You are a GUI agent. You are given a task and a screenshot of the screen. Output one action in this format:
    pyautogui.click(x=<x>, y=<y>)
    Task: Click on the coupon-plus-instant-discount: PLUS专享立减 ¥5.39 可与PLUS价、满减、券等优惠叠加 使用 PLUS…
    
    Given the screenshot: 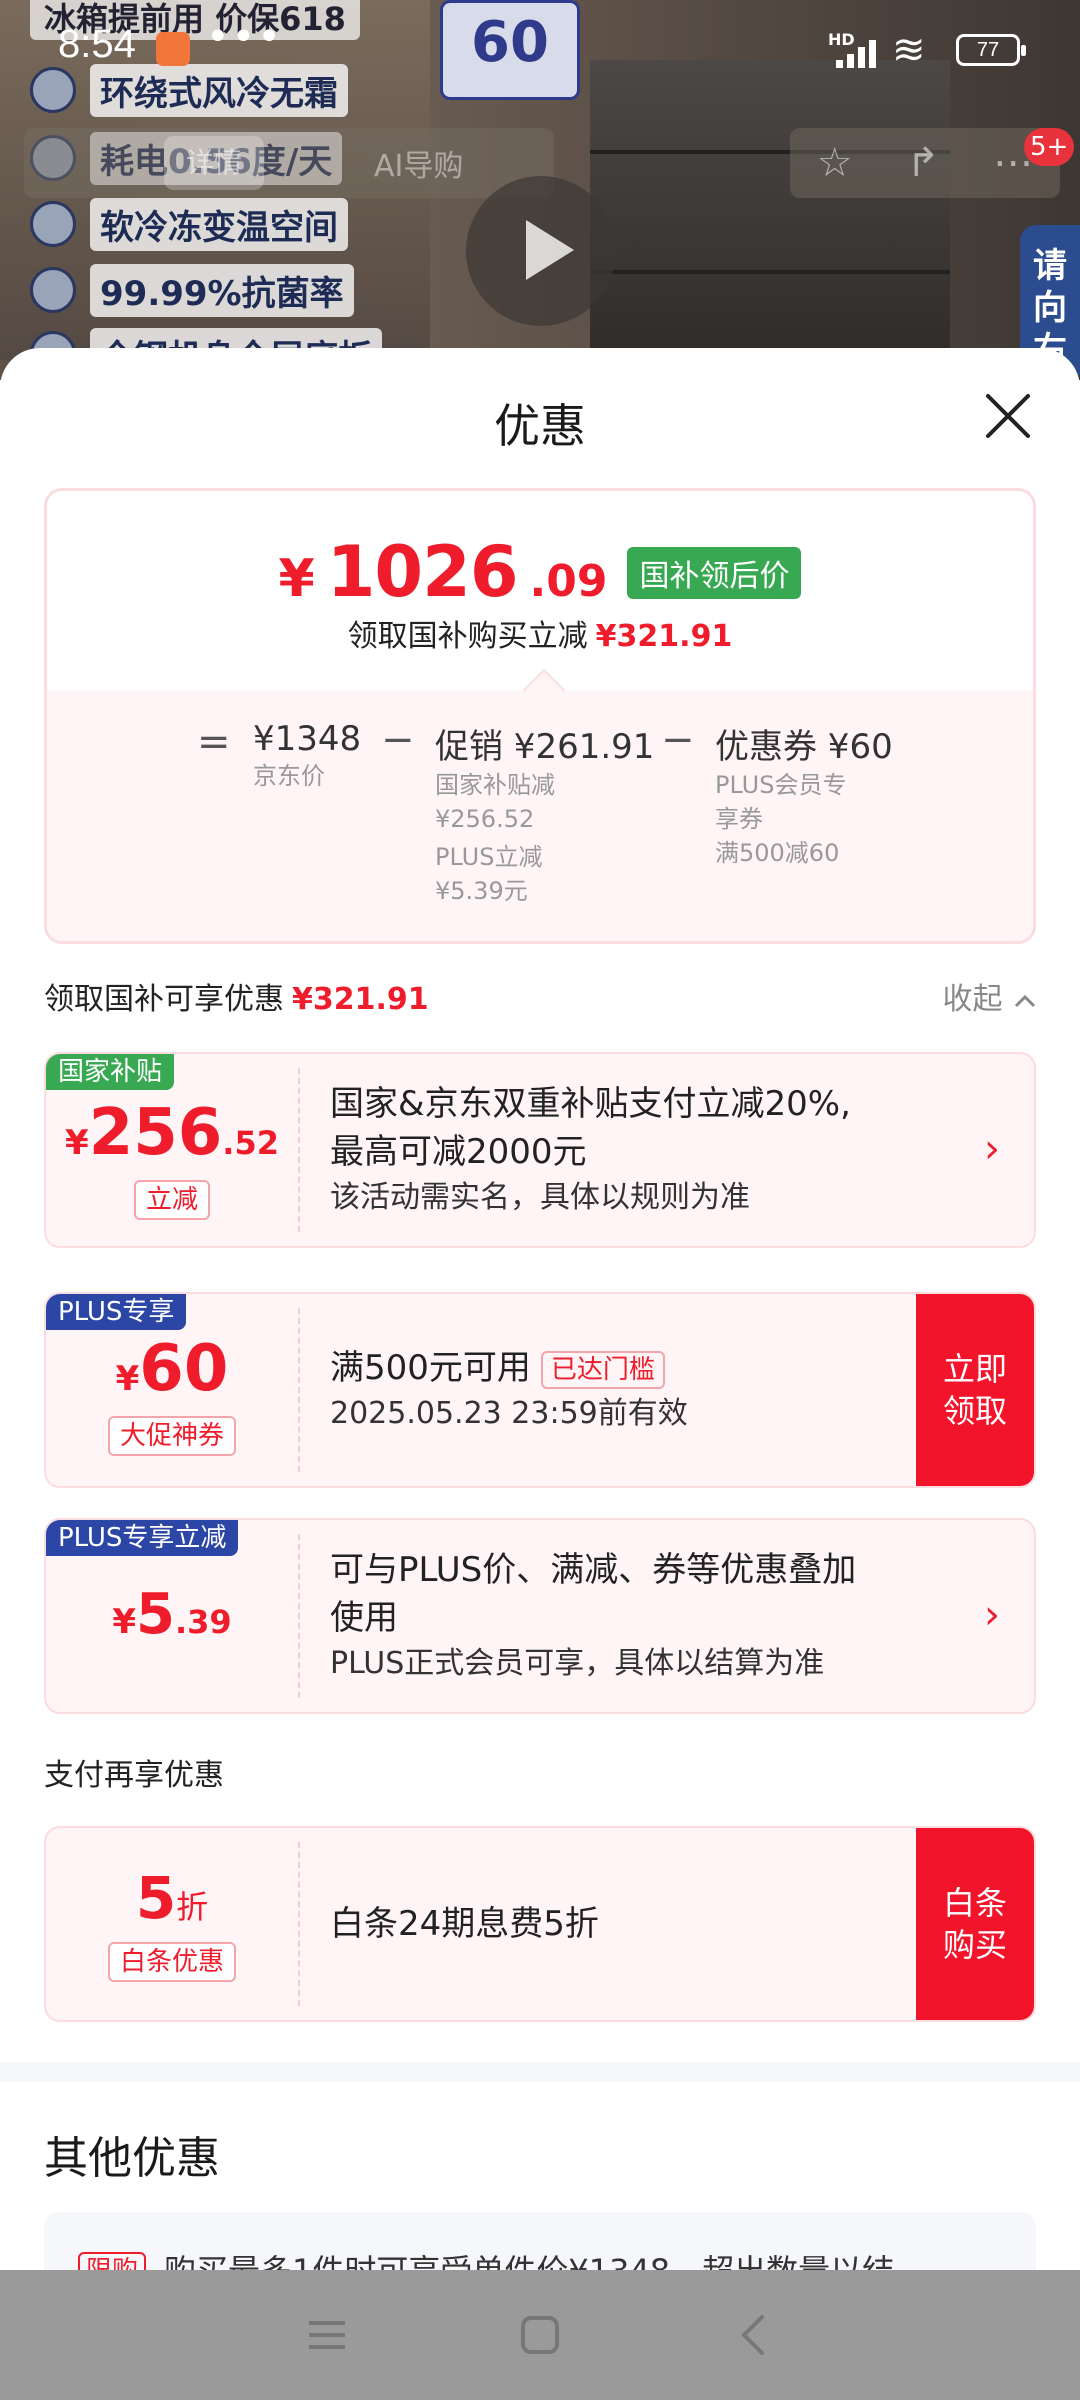 What is the action you would take?
    pyautogui.click(x=540, y=1616)
    